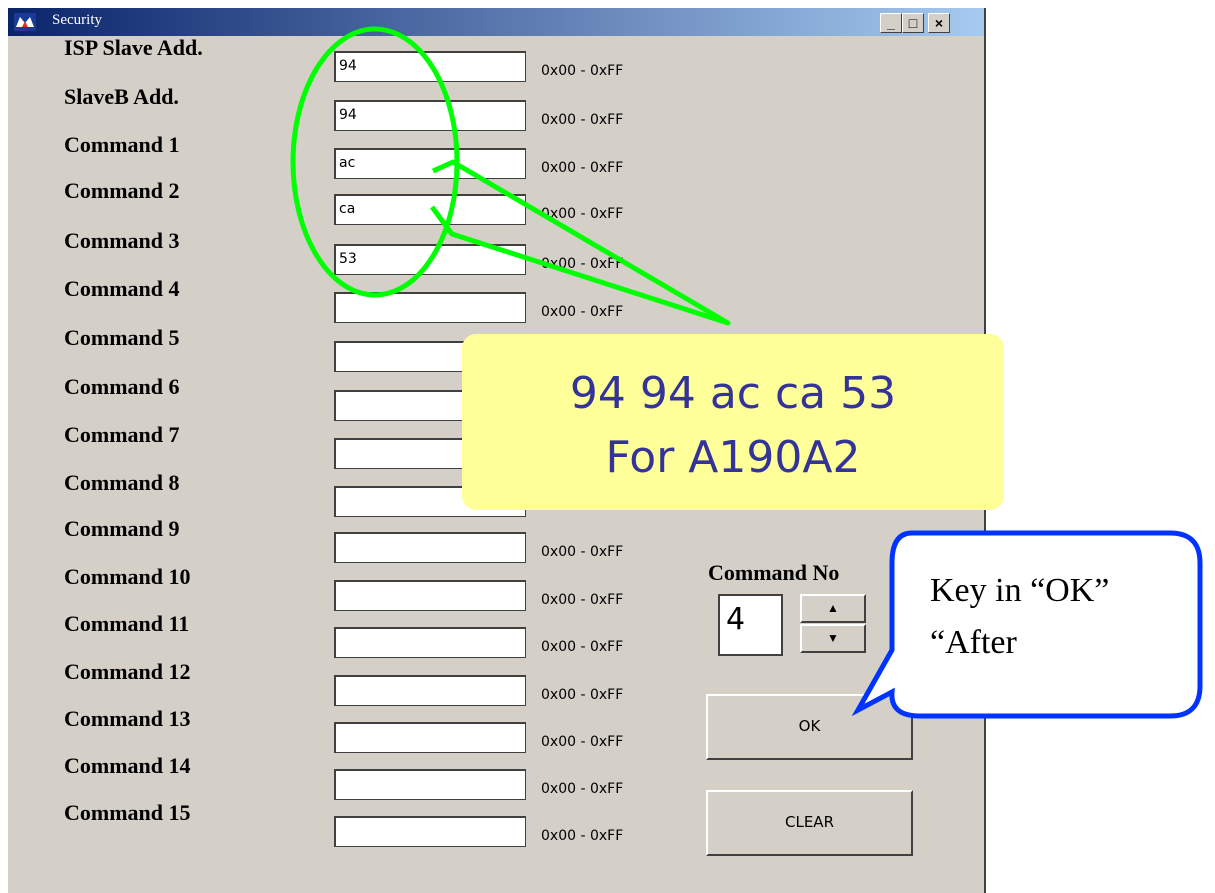 Image resolution: width=1215 pixels, height=893 pixels. Describe the element at coordinates (375, 162) in the screenshot. I see `highlight-ellipse` at that location.